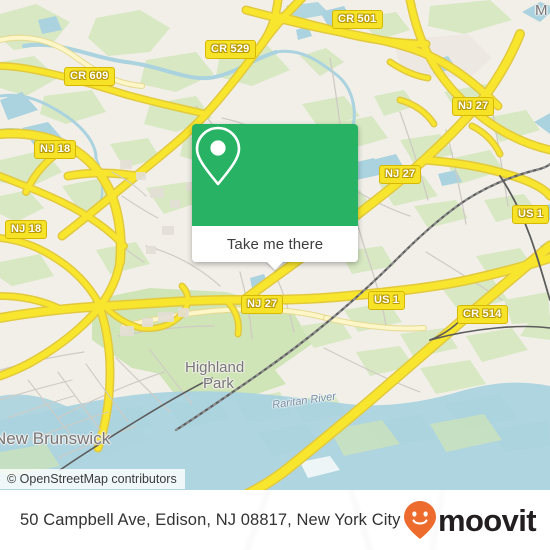 The image size is (550, 550). I want to click on road-shield-cr-529: CR 529, so click(230, 49).